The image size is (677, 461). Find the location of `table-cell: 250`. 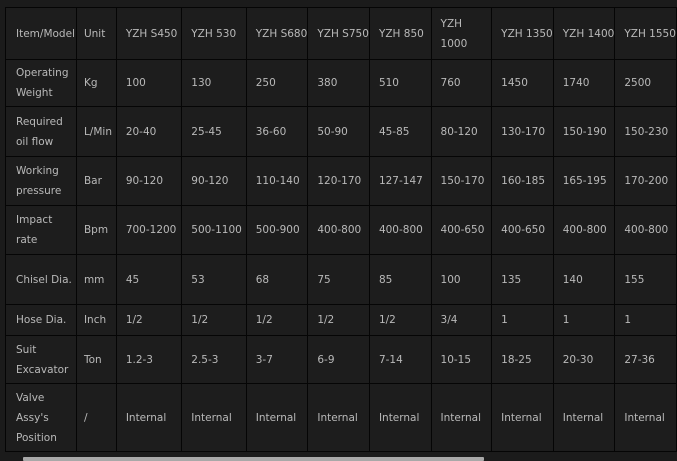

table-cell: 250 is located at coordinates (277, 83).